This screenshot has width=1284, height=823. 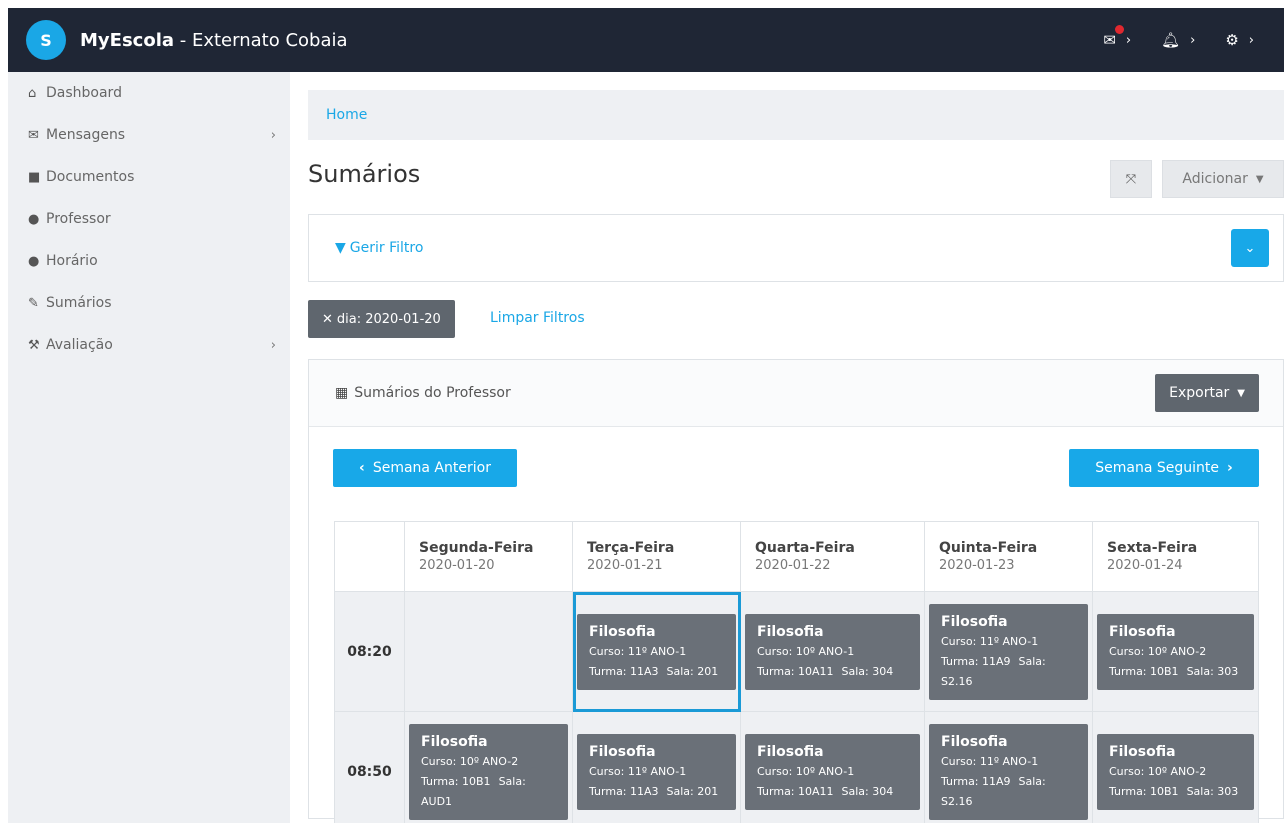 What do you see at coordinates (1164, 468) in the screenshot?
I see `next-week-button: Semana Seguinte ›` at bounding box center [1164, 468].